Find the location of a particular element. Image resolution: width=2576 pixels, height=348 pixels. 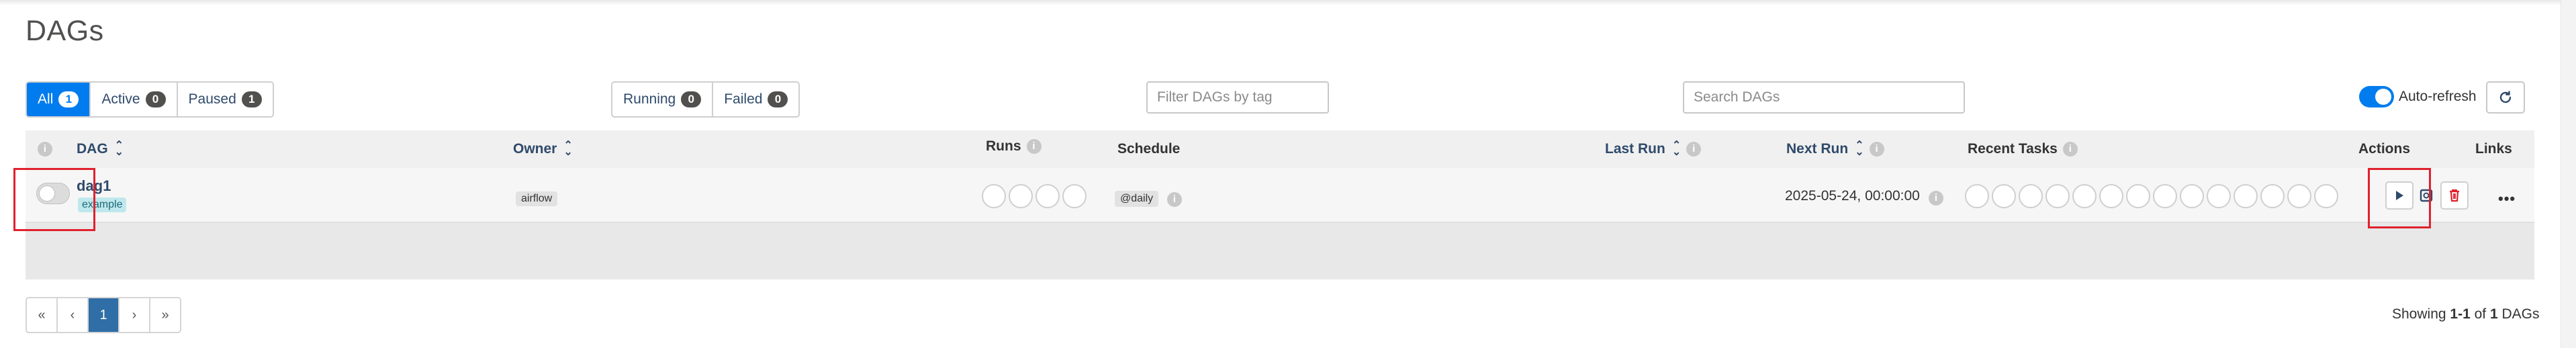

header-dag: DAG ⌃ ⌄ is located at coordinates (100, 149).